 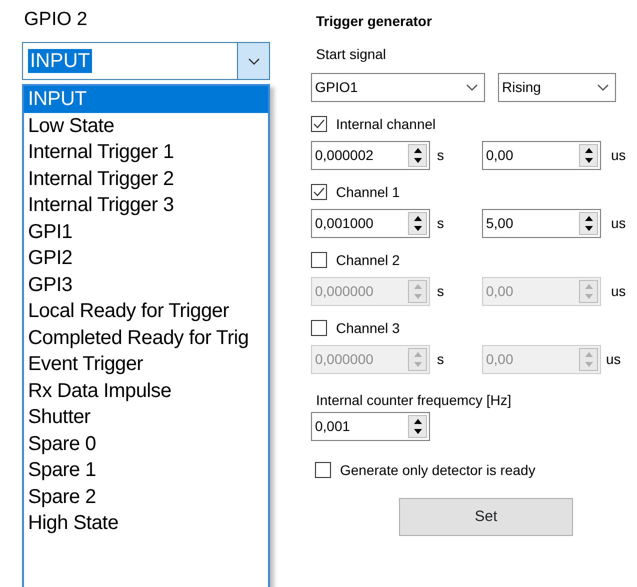 I want to click on dropdown-option: Internal Trigger 2, so click(x=146, y=179).